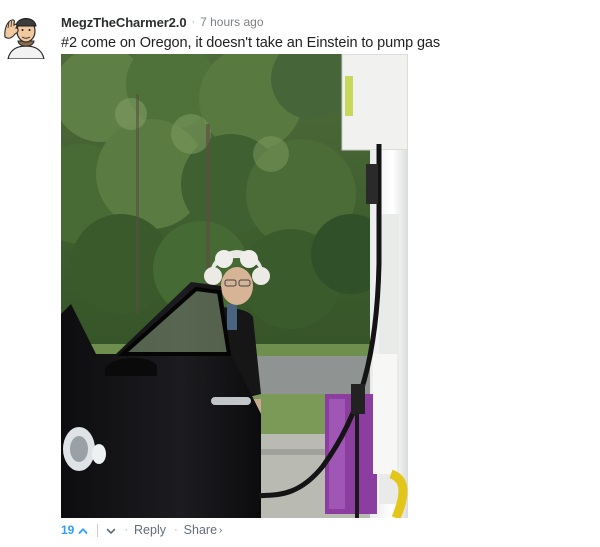 This screenshot has width=600, height=547. I want to click on vote-divider, so click(98, 530).